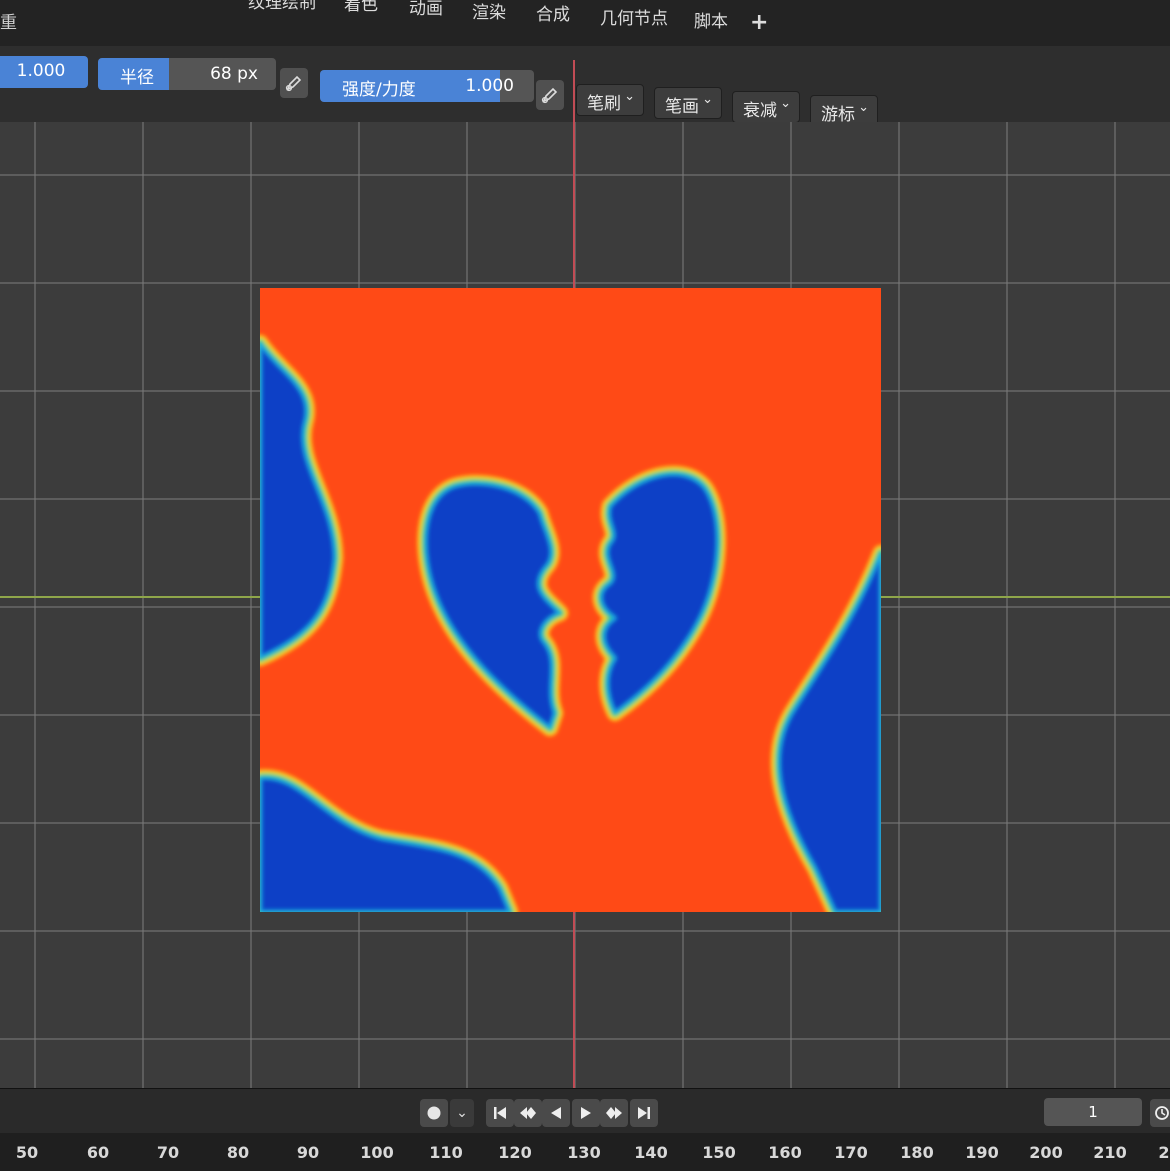 The height and width of the screenshot is (1171, 1170). What do you see at coordinates (760, 111) in the screenshot?
I see `falloff-dropdown-label: 衰减` at bounding box center [760, 111].